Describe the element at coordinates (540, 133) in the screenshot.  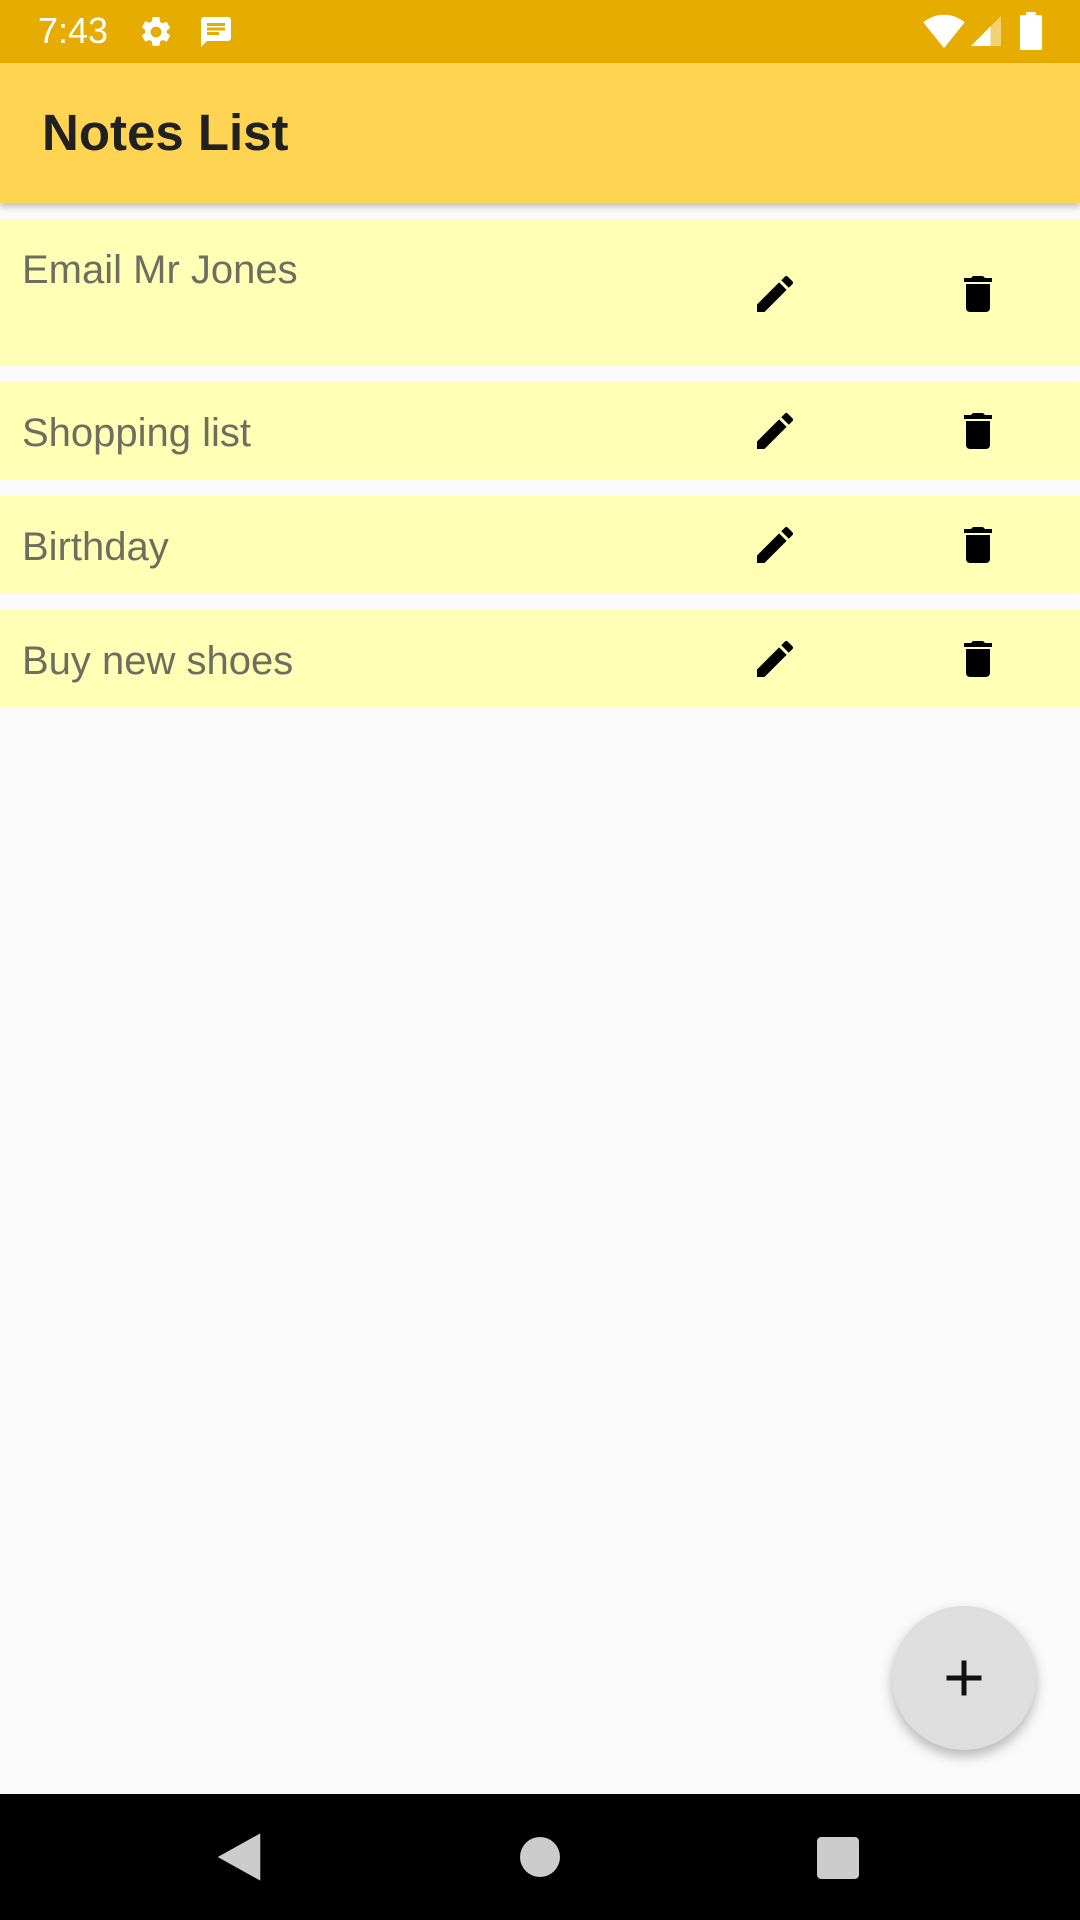
I see `app-bar: Notes List` at that location.